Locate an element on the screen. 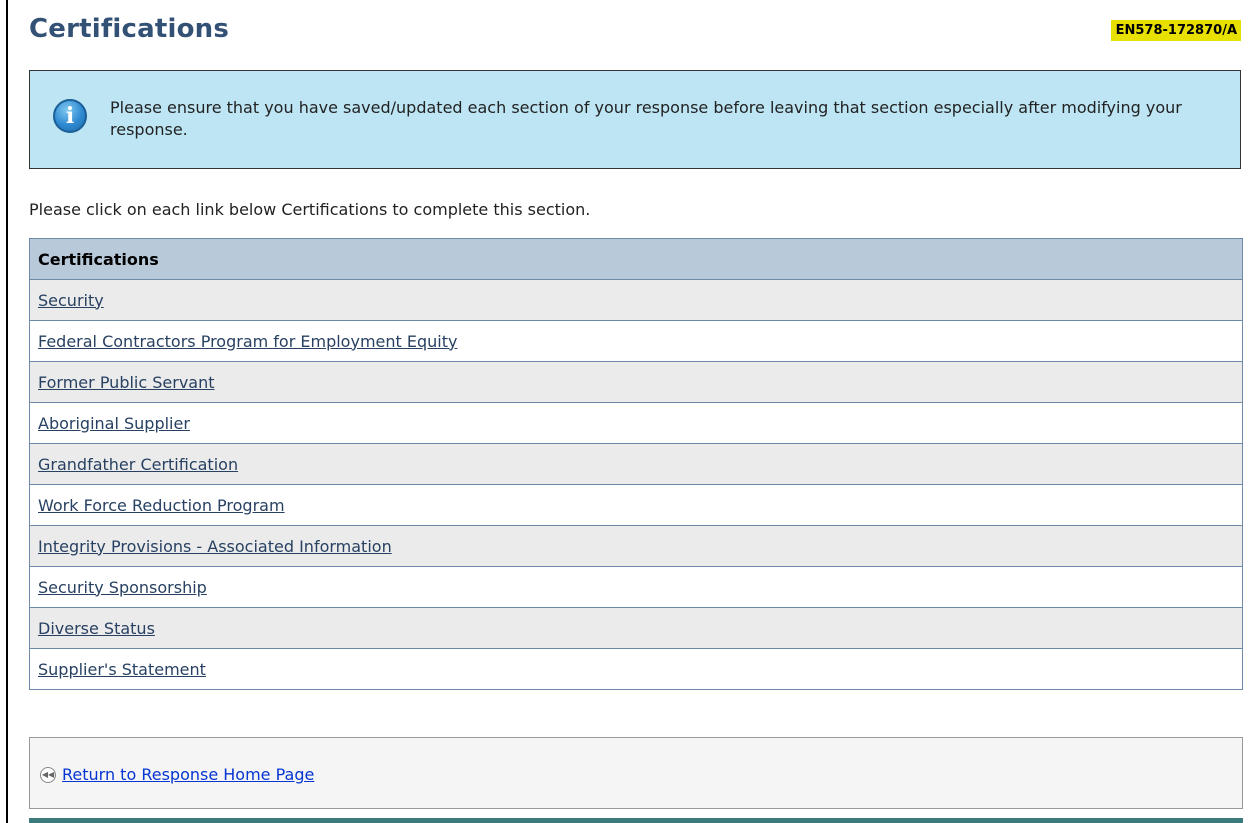 This screenshot has width=1253, height=823. table-row: Grandfather Certification is located at coordinates (636, 464).